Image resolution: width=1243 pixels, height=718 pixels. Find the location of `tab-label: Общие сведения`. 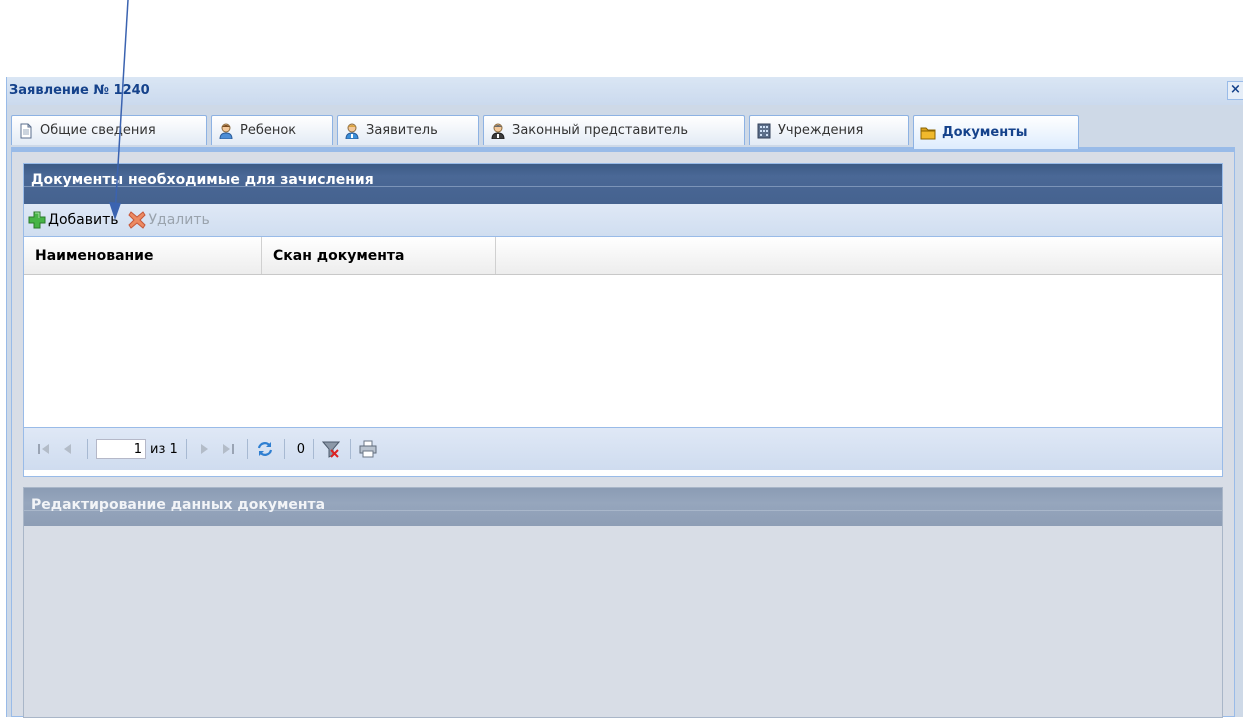

tab-label: Общие сведения is located at coordinates (98, 130).